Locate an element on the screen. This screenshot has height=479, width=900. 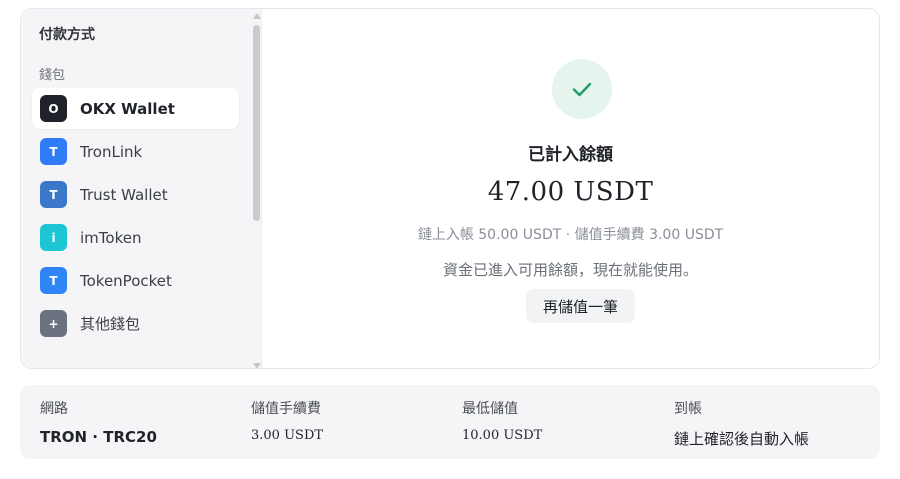
imtoken-icon: i is located at coordinates (53, 237).